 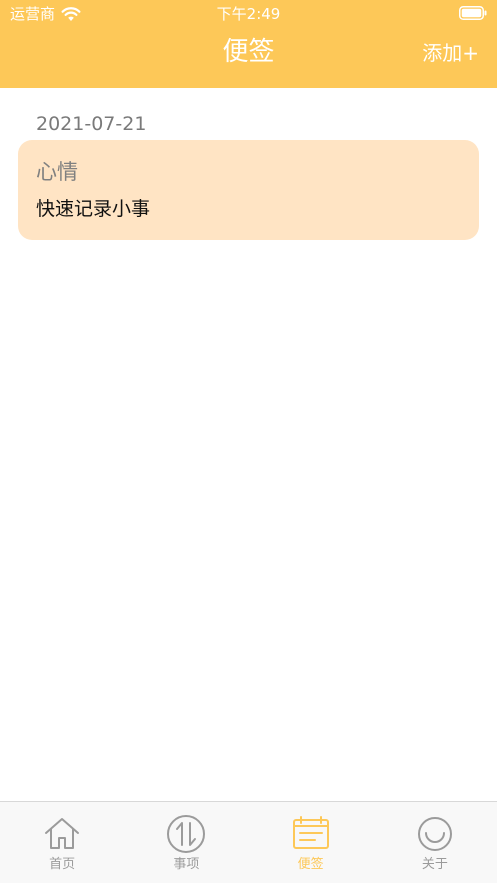 What do you see at coordinates (91, 124) in the screenshot?
I see `note-date: 2021-07-21` at bounding box center [91, 124].